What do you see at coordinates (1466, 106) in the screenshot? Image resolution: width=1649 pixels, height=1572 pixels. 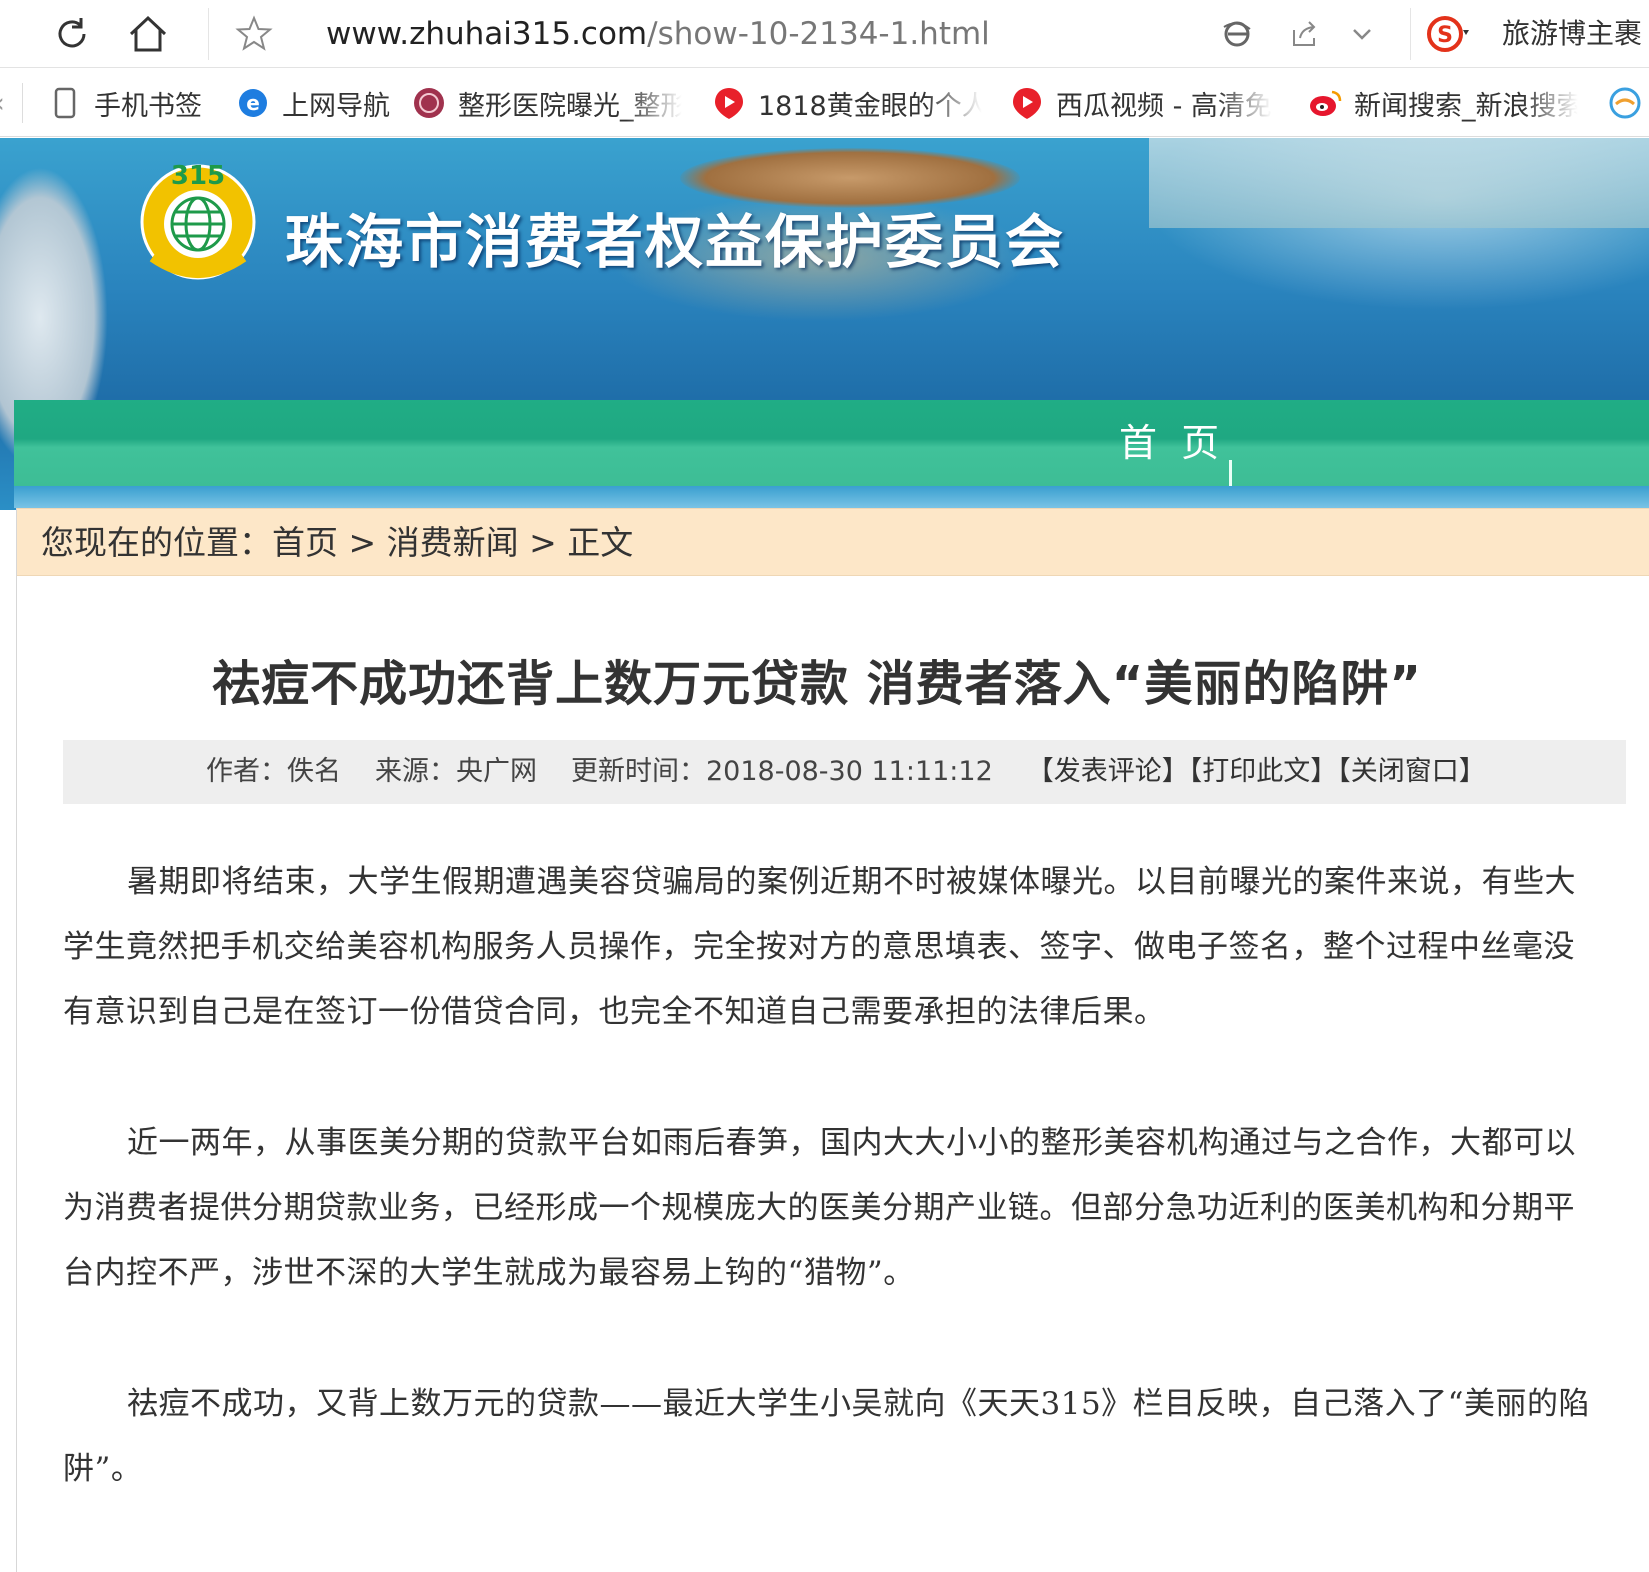 I see `bookmark-label: 新闻搜索_新浪搜索` at bounding box center [1466, 106].